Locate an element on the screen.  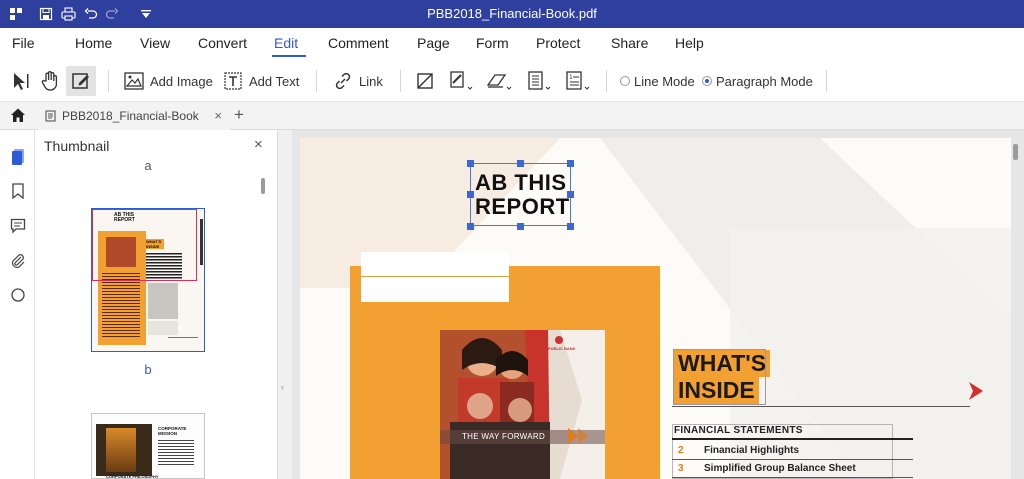
menu-share: Share is located at coordinates (629, 44).